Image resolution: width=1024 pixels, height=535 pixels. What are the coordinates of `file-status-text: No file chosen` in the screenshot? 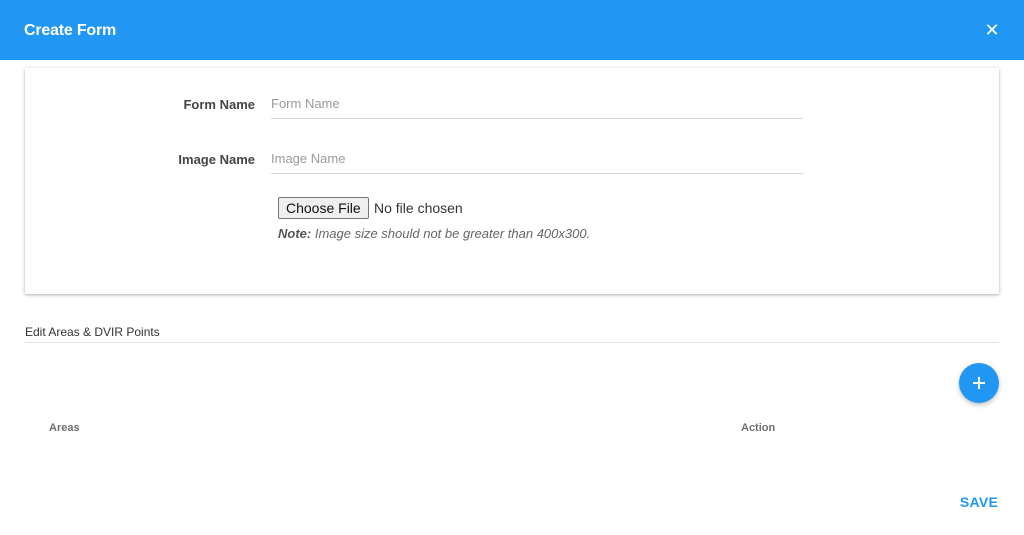 It's located at (418, 208).